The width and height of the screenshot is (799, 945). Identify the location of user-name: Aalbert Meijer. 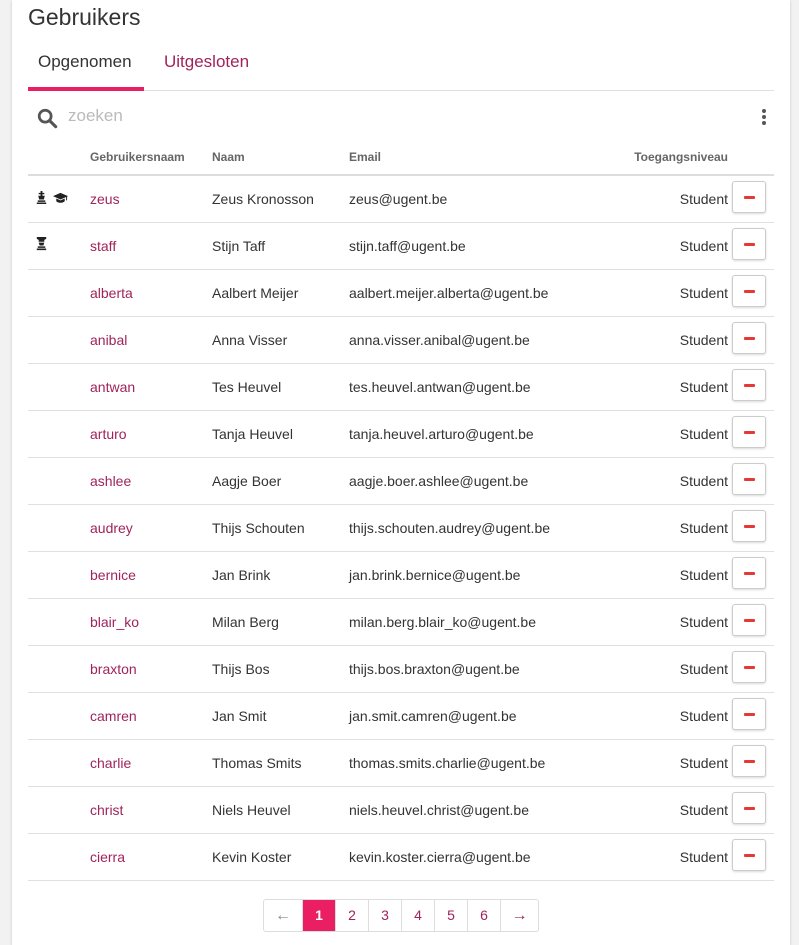
(280, 293).